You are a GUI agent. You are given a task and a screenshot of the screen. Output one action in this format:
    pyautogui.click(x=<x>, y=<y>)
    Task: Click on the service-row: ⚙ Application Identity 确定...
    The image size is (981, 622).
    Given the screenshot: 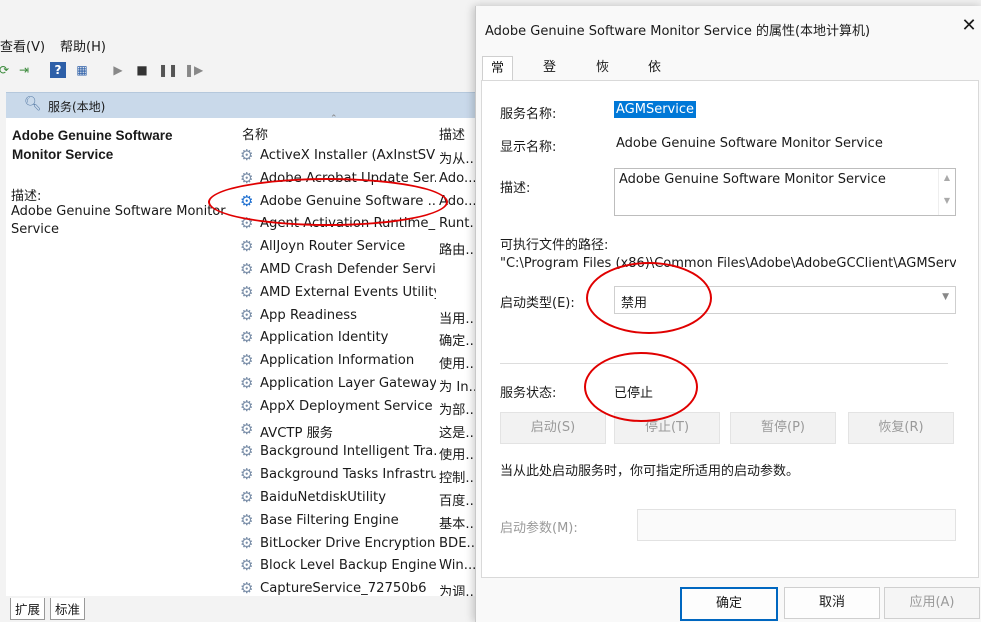 What is the action you would take?
    pyautogui.click(x=358, y=338)
    